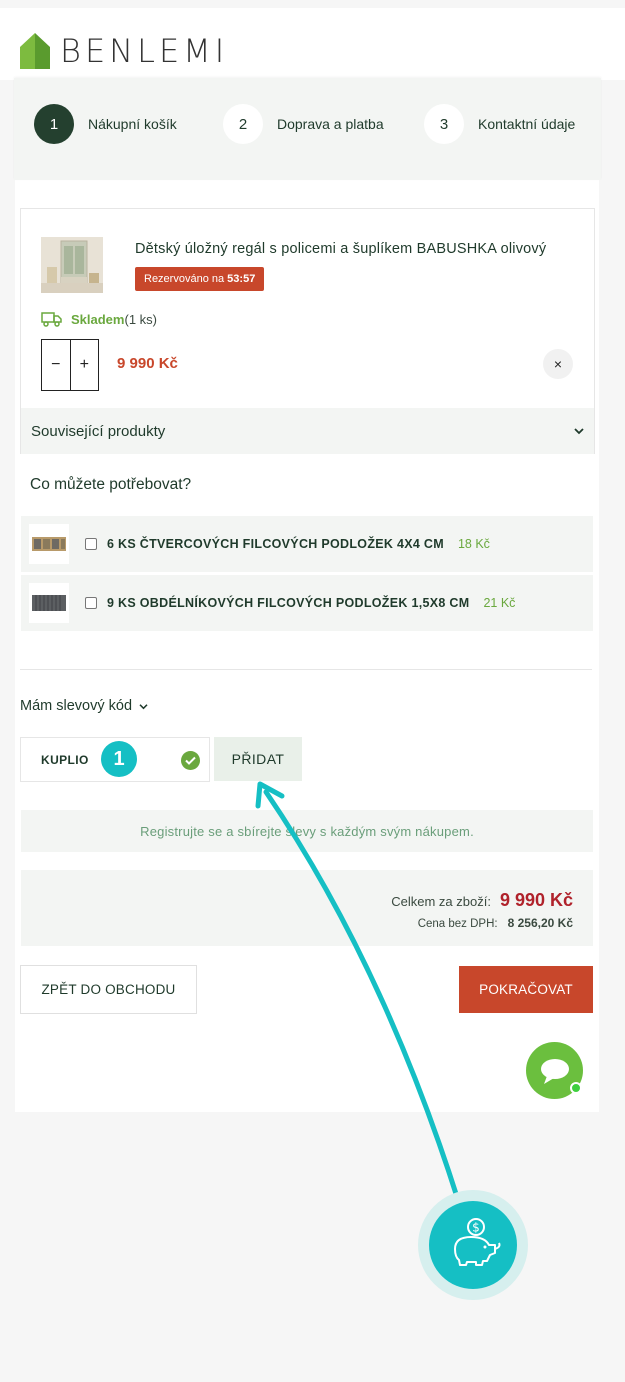 The image size is (625, 1382). What do you see at coordinates (56, 365) in the screenshot?
I see `decrease-quantity-button: −` at bounding box center [56, 365].